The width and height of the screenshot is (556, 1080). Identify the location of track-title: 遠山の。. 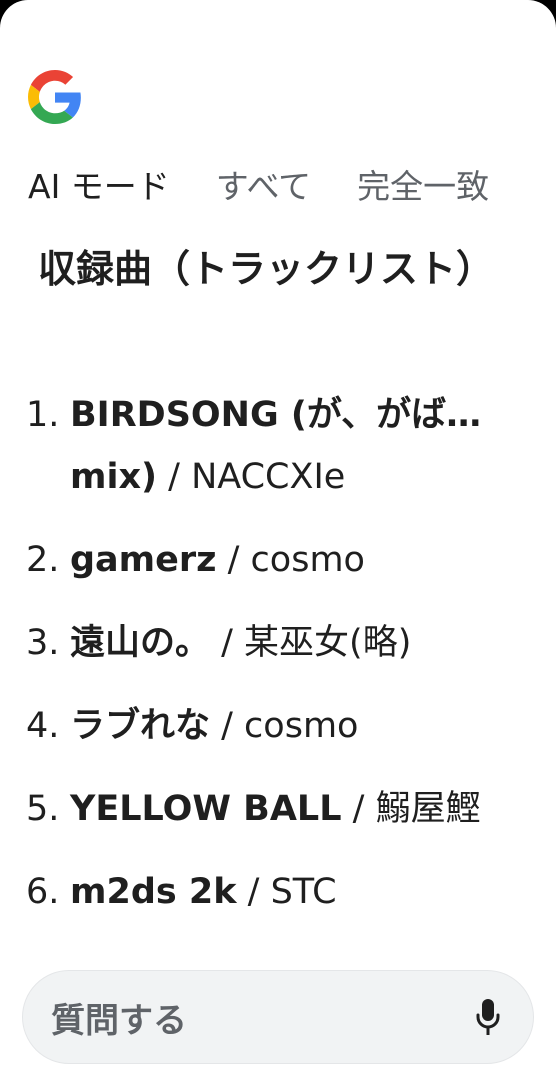
(140, 643).